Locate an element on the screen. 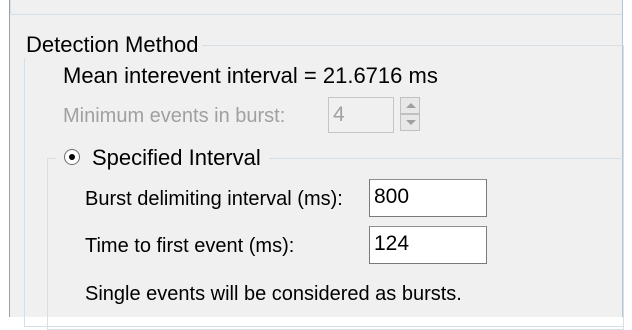 The image size is (632, 330). spin-up-button is located at coordinates (410, 105).